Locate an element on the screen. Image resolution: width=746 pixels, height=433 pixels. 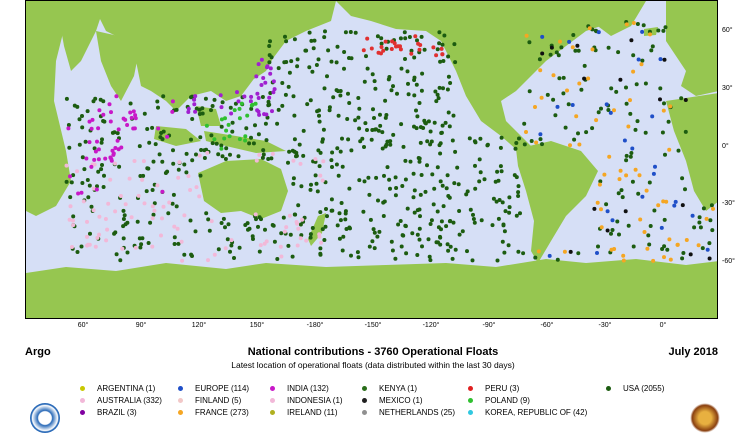
lon-label-150w: -150° is located at coordinates (373, 325).